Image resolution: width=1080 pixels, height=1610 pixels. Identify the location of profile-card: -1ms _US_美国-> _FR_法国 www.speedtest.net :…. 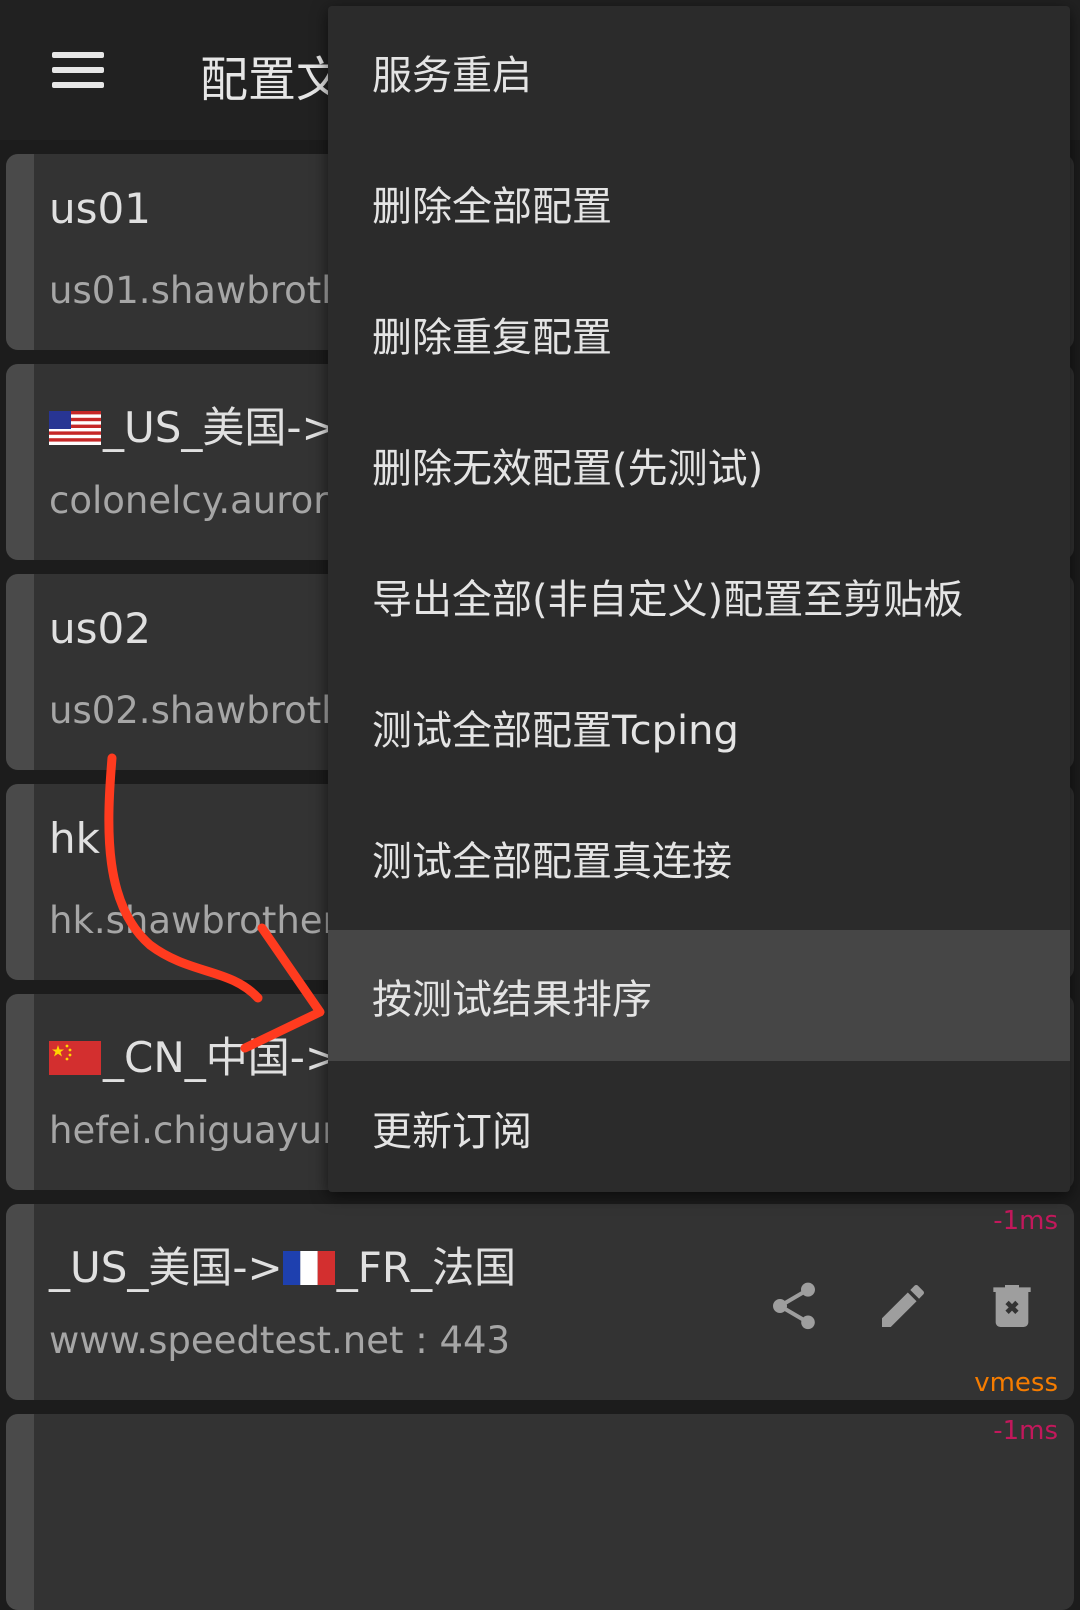
(540, 1302).